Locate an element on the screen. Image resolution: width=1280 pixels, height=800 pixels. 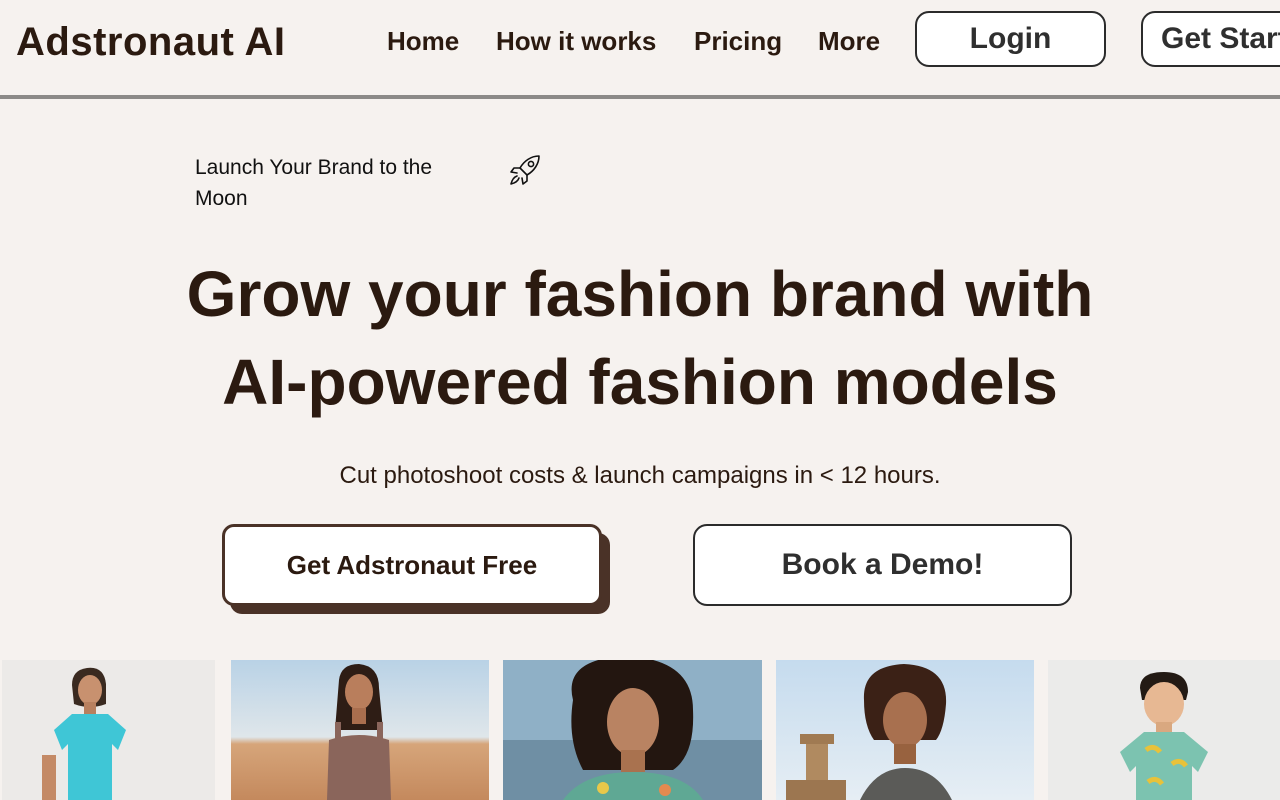
rocket-icon is located at coordinates (525, 170).